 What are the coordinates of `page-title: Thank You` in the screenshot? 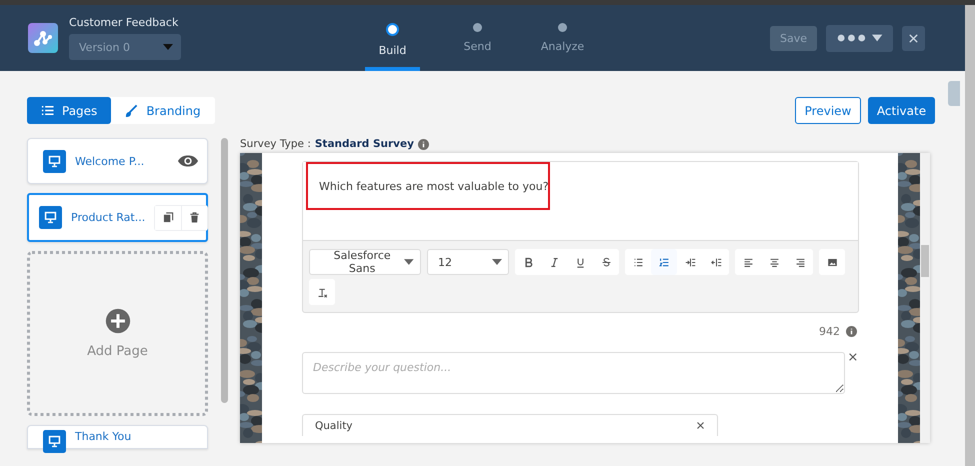 It's located at (103, 436).